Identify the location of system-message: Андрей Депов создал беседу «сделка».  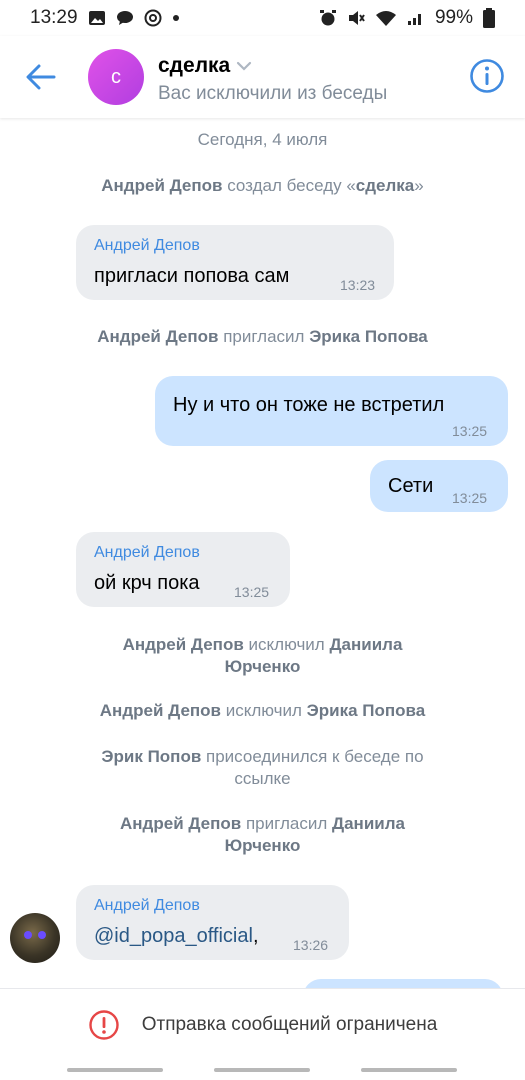
(262, 186).